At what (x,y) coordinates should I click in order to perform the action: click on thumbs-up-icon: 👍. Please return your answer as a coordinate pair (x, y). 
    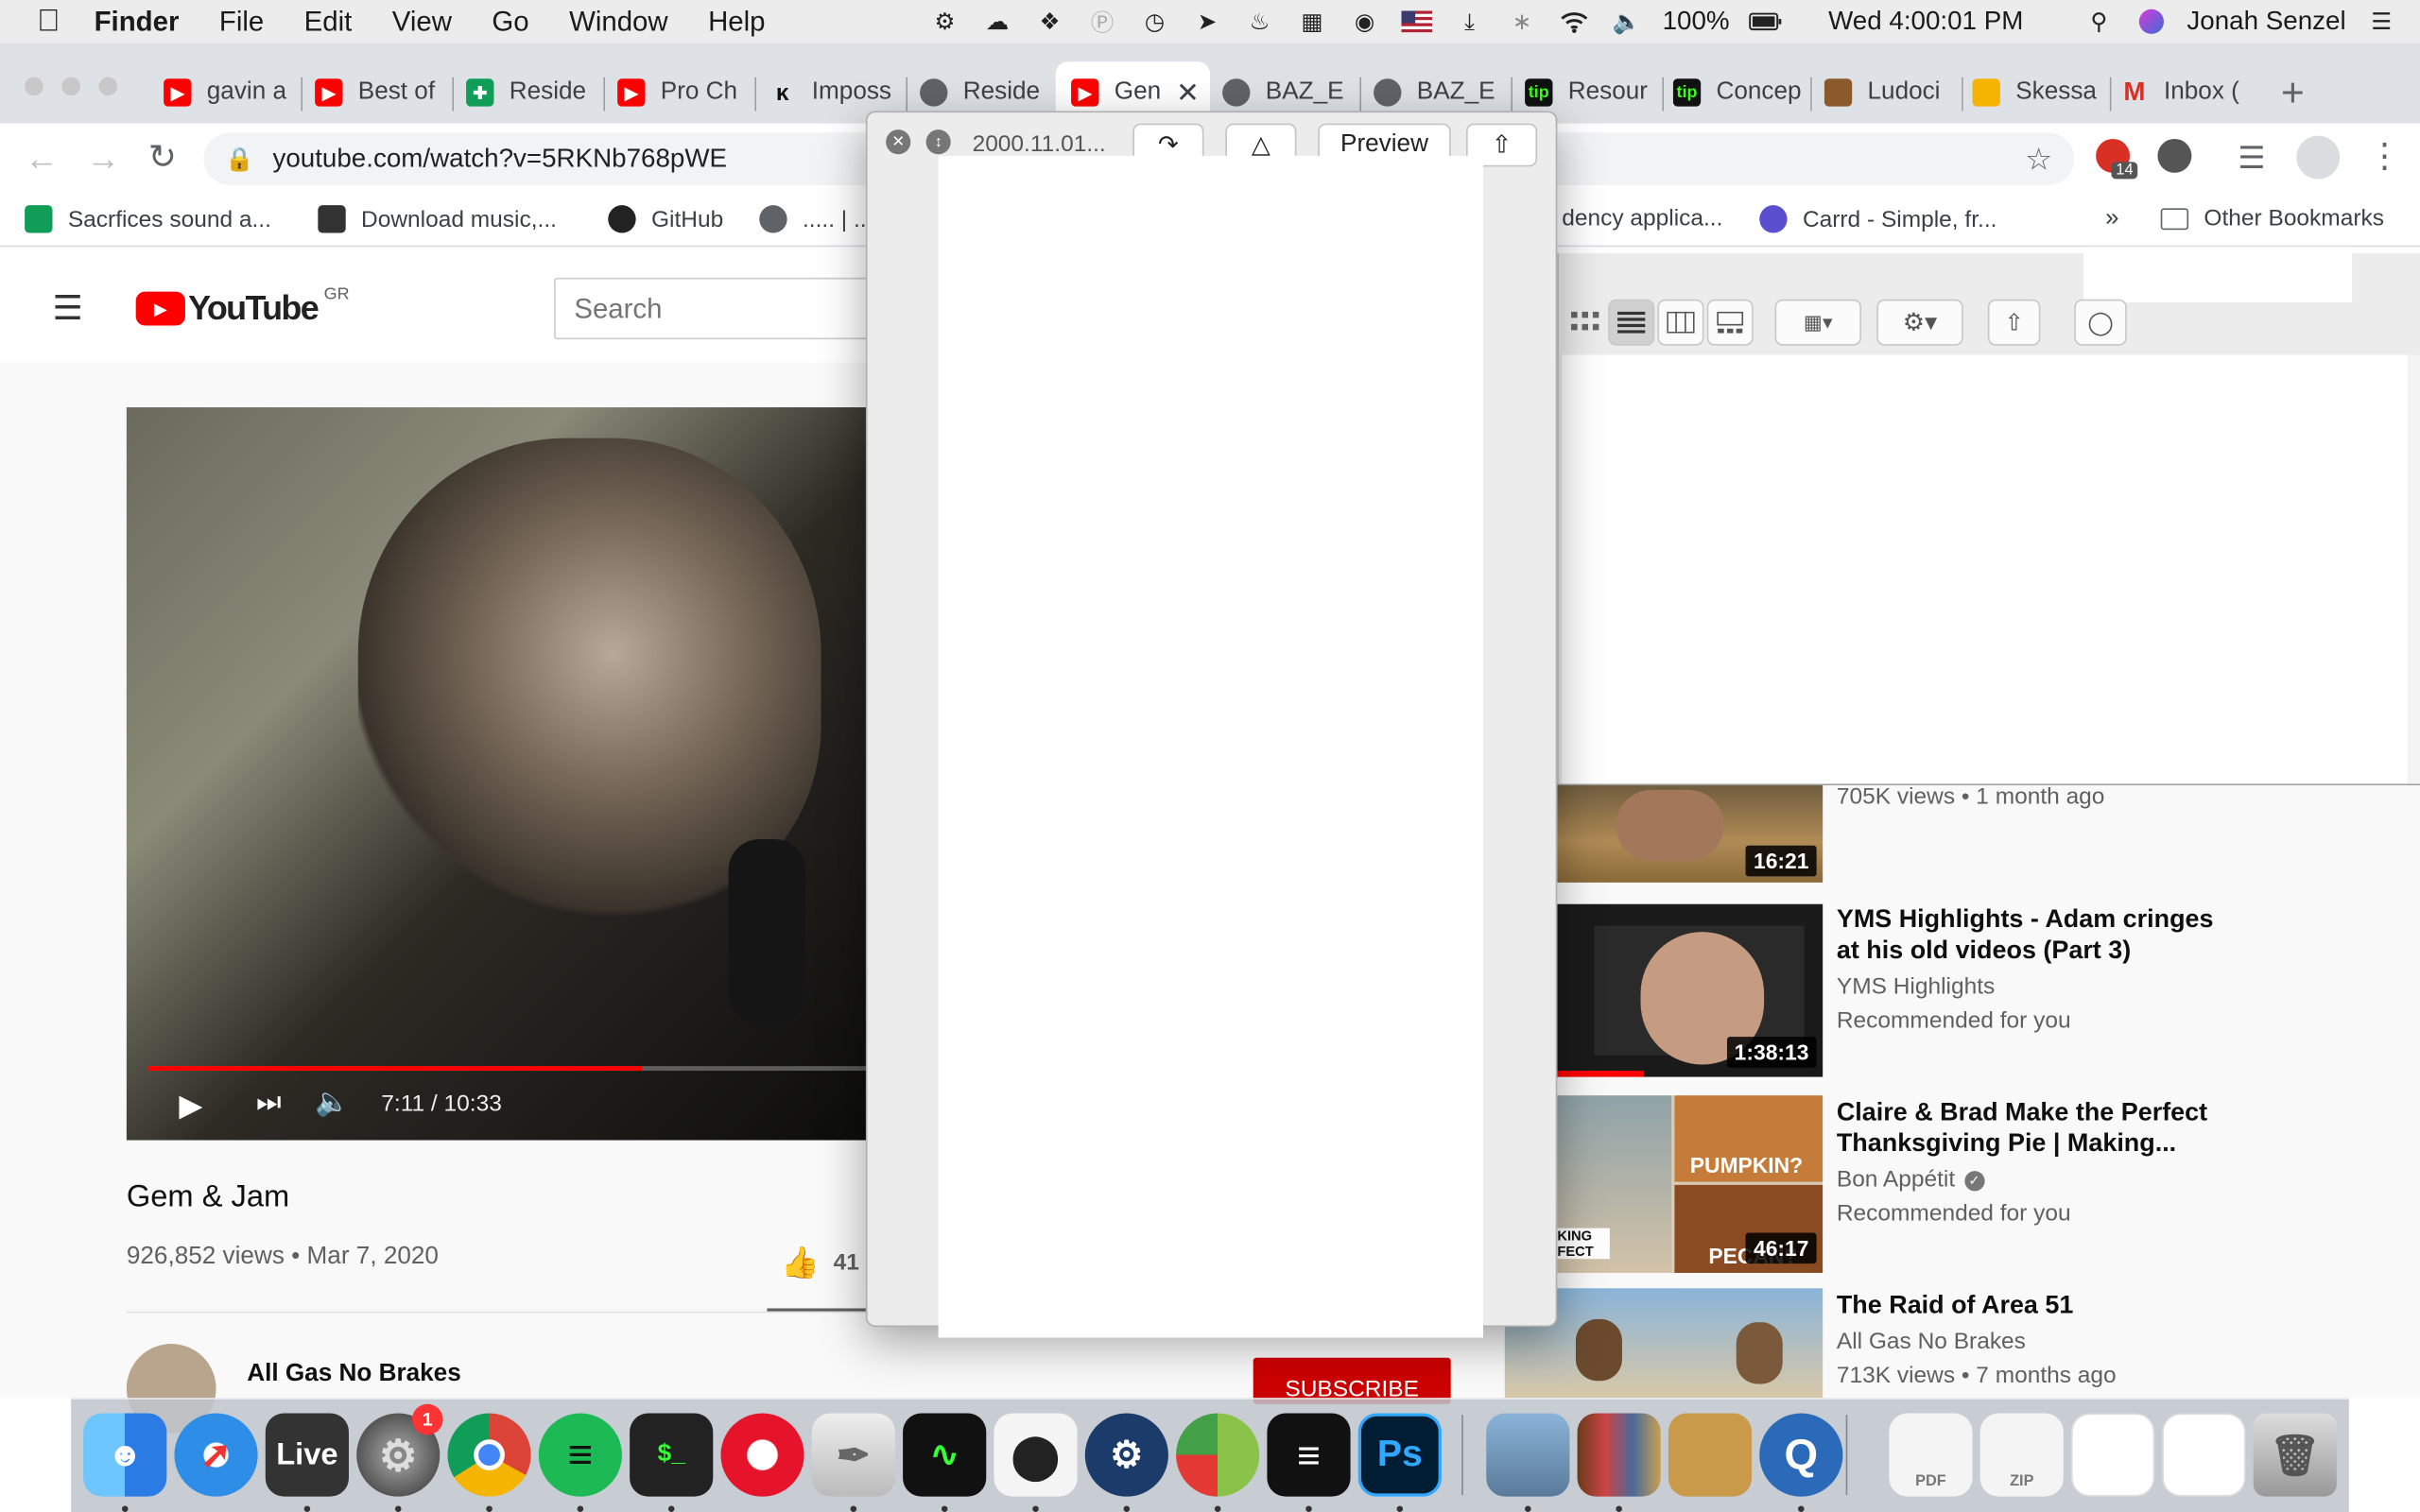
    Looking at the image, I should click on (800, 1263).